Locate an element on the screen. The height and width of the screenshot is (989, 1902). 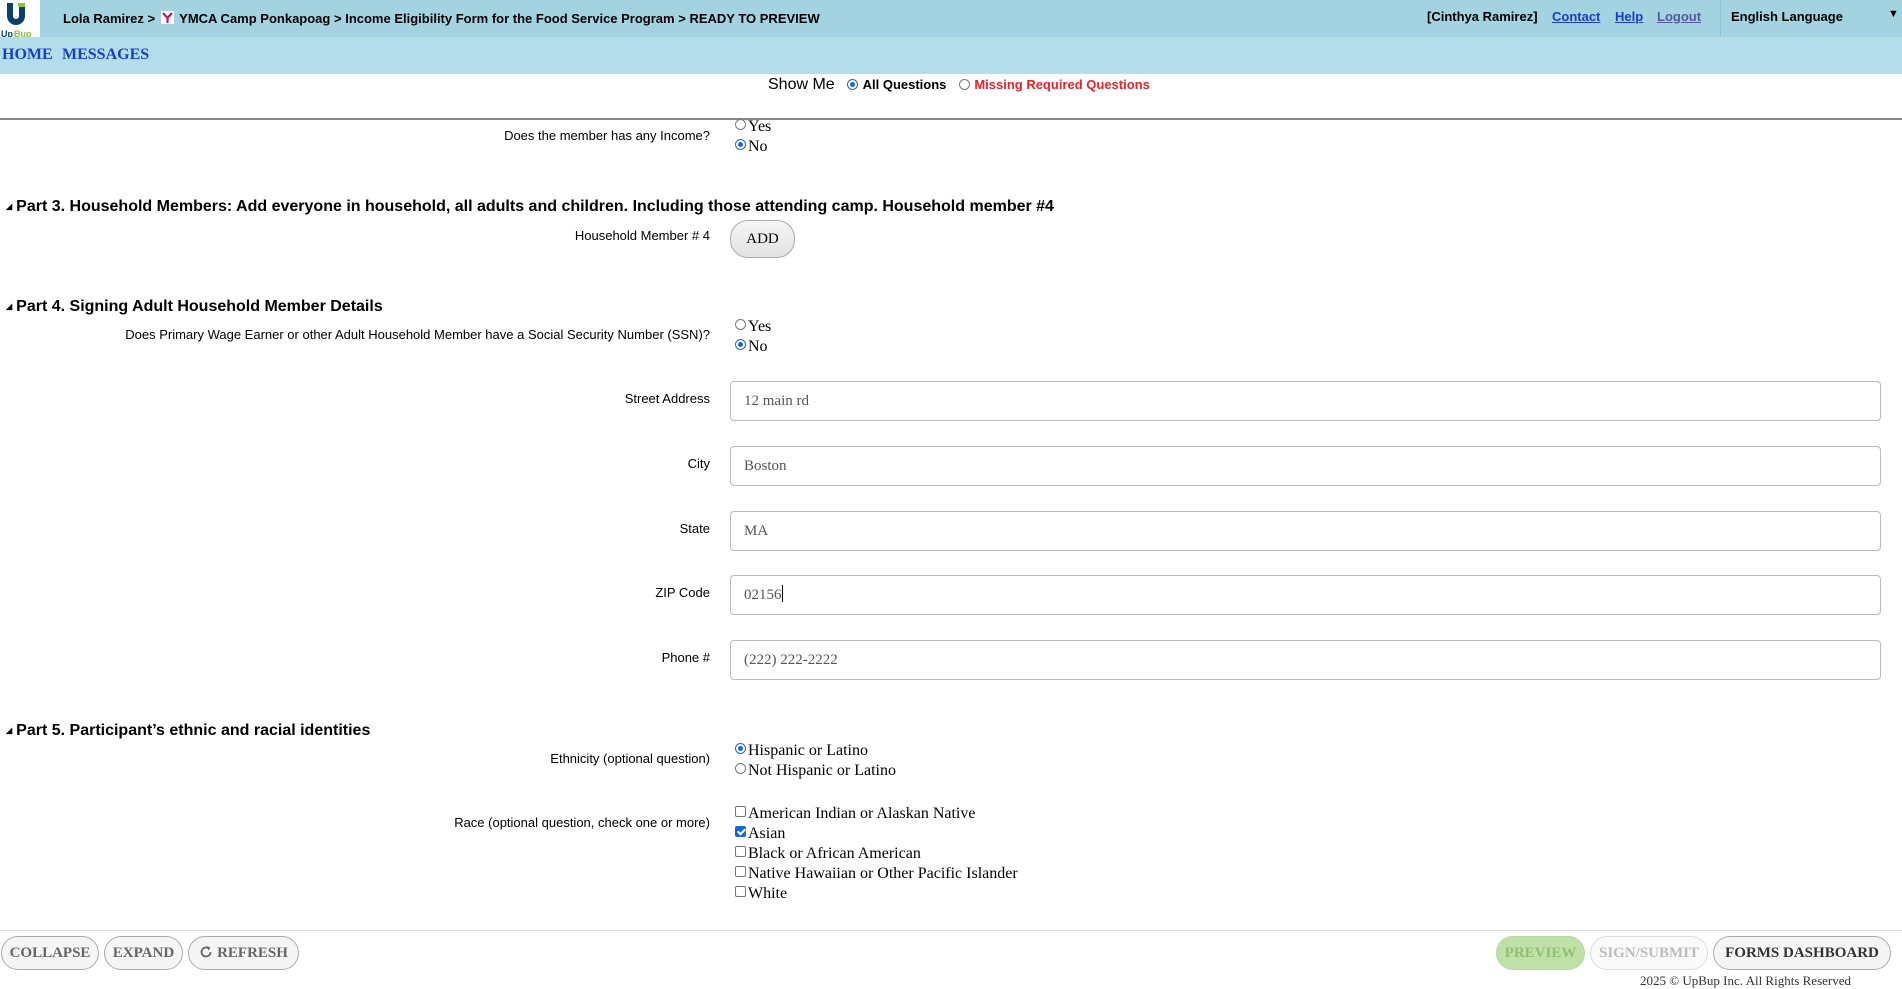
refresh-icon is located at coordinates (206, 955).